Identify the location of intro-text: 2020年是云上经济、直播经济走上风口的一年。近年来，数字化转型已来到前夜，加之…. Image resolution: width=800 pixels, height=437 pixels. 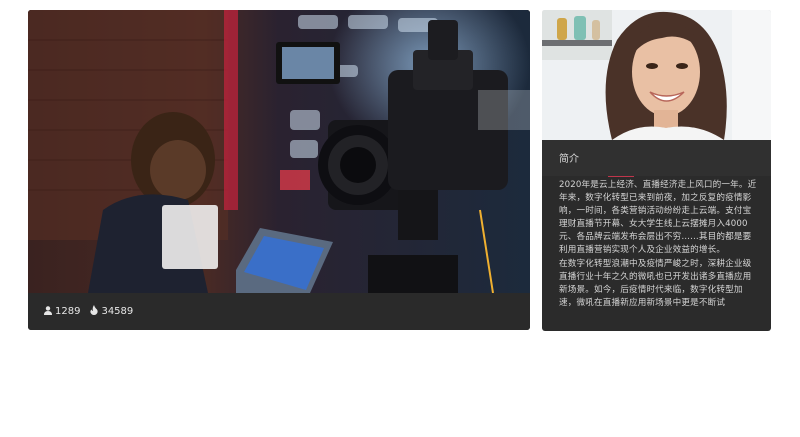
(658, 252).